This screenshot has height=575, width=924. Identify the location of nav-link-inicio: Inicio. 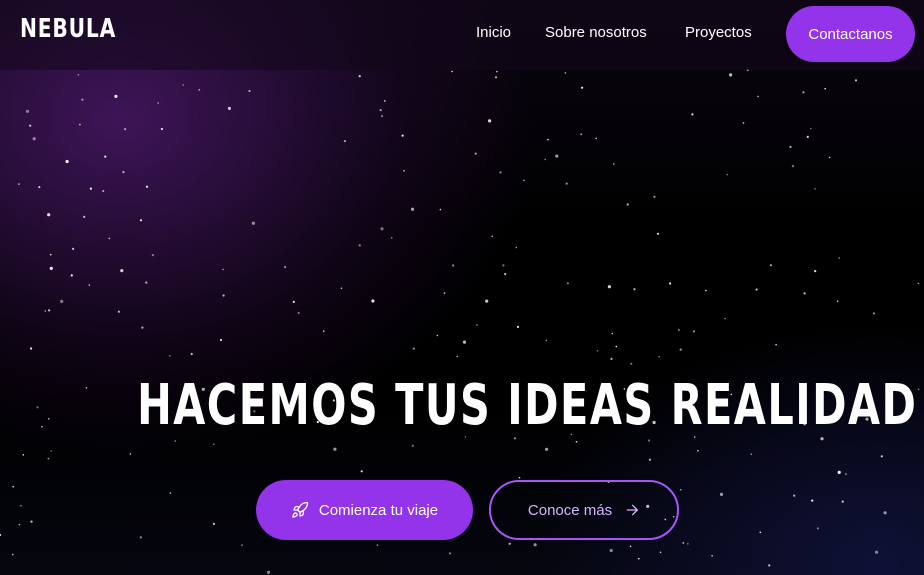
(493, 32).